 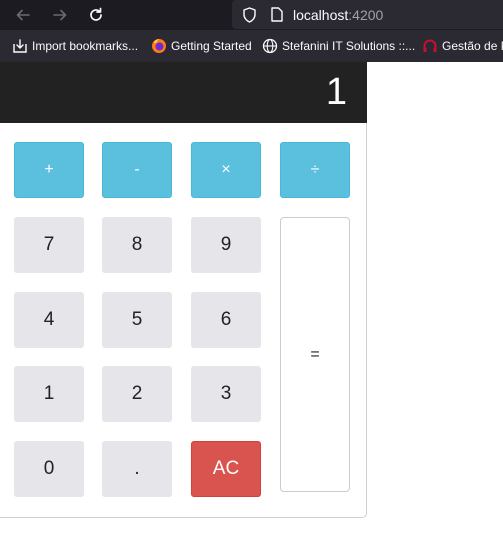 What do you see at coordinates (270, 46) in the screenshot?
I see `globe-icon` at bounding box center [270, 46].